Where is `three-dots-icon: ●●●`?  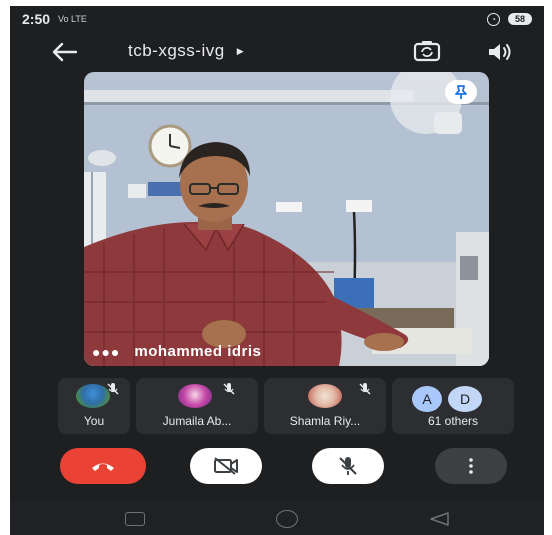 three-dots-icon: ●●● is located at coordinates (106, 352).